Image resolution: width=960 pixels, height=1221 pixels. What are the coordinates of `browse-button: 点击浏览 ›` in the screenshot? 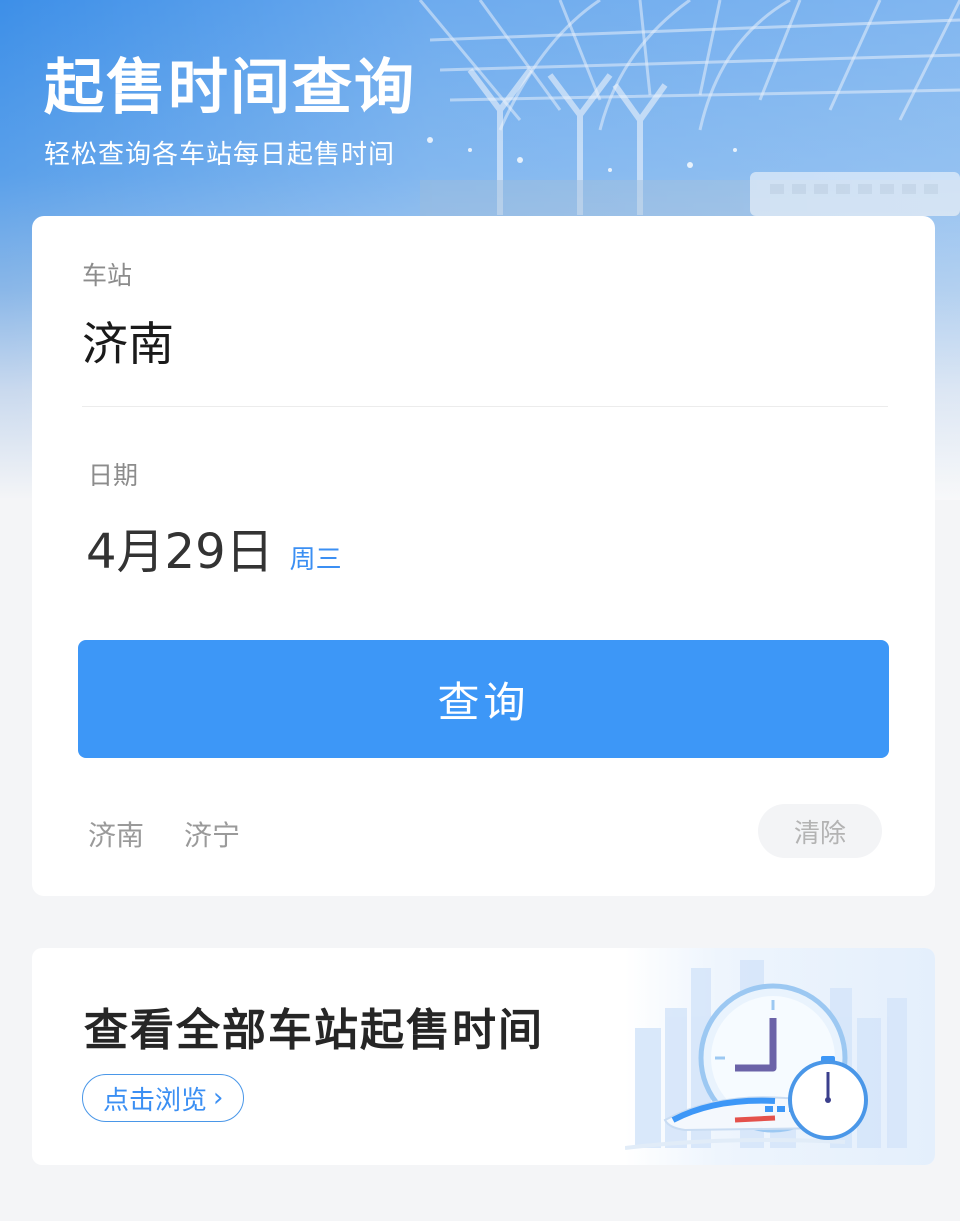 It's located at (163, 1098).